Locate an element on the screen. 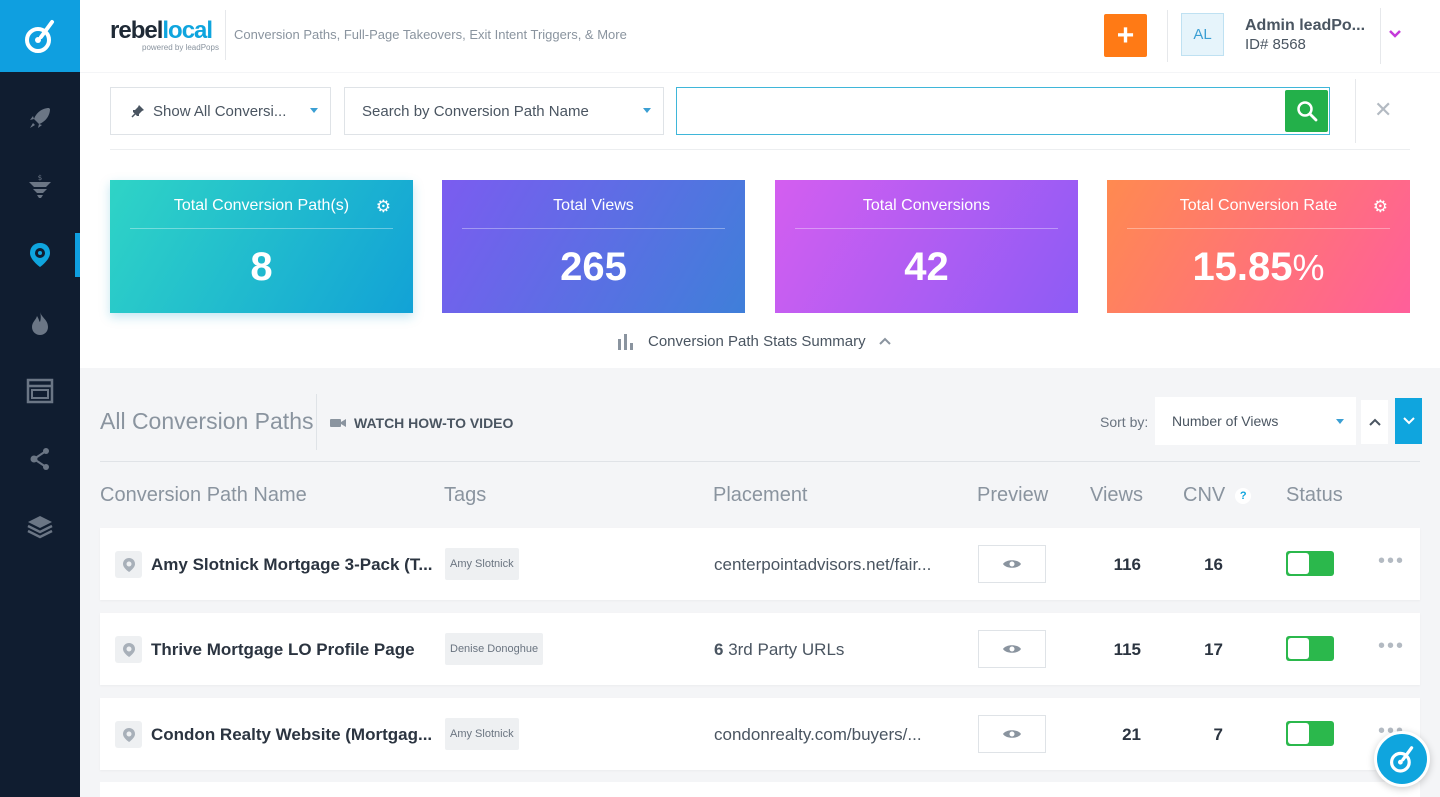 This screenshot has width=1440, height=797. column-header-views: Views is located at coordinates (1116, 495).